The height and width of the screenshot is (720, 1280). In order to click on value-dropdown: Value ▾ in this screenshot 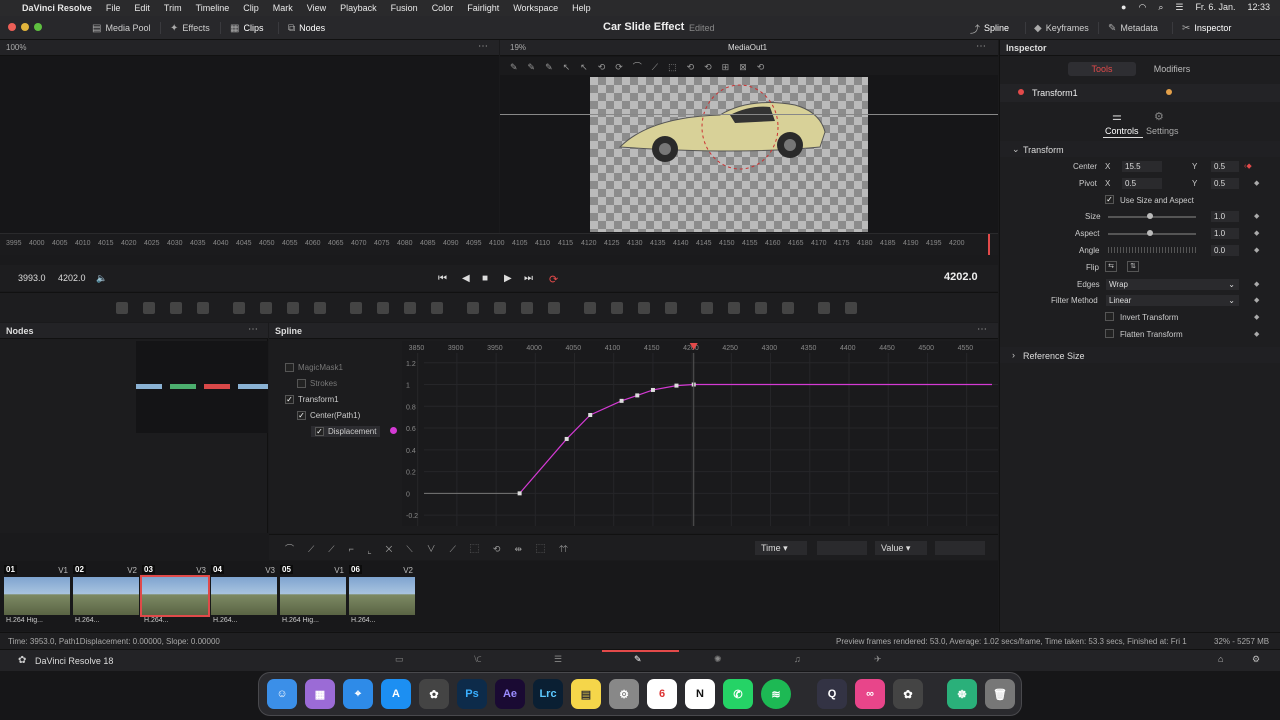, I will do `click(901, 548)`.